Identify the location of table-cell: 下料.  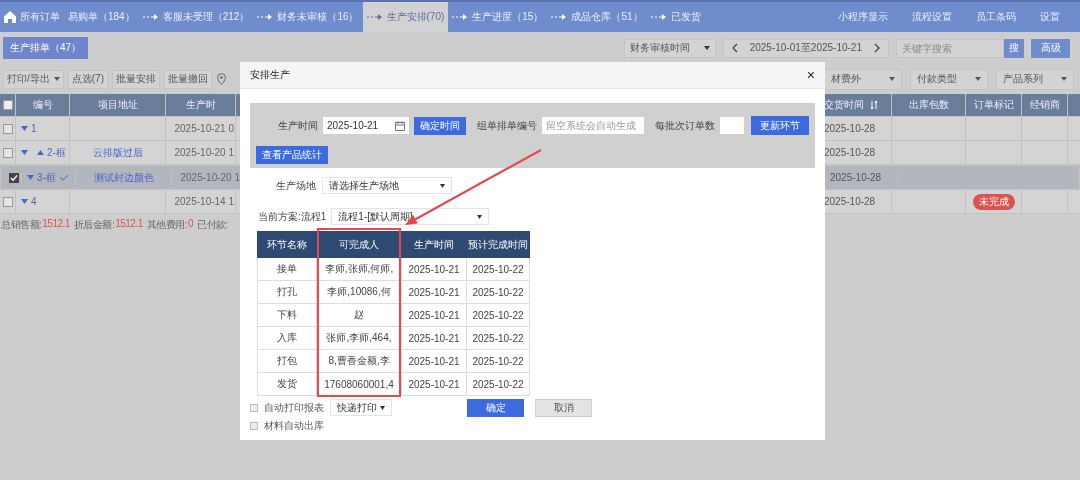
(287, 315).